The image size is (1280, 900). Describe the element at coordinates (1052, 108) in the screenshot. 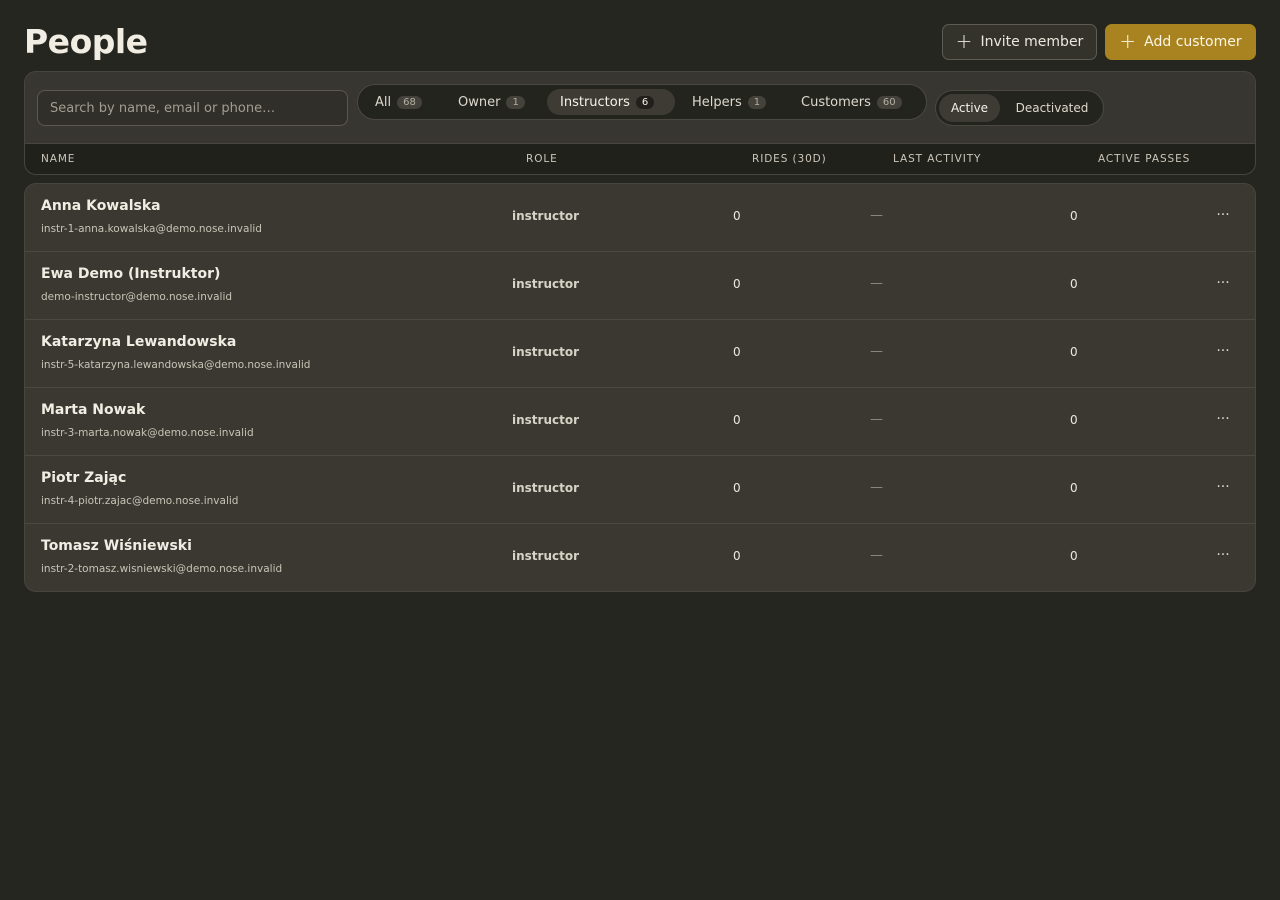

I see `status-deactivated-button: Deactivated` at that location.